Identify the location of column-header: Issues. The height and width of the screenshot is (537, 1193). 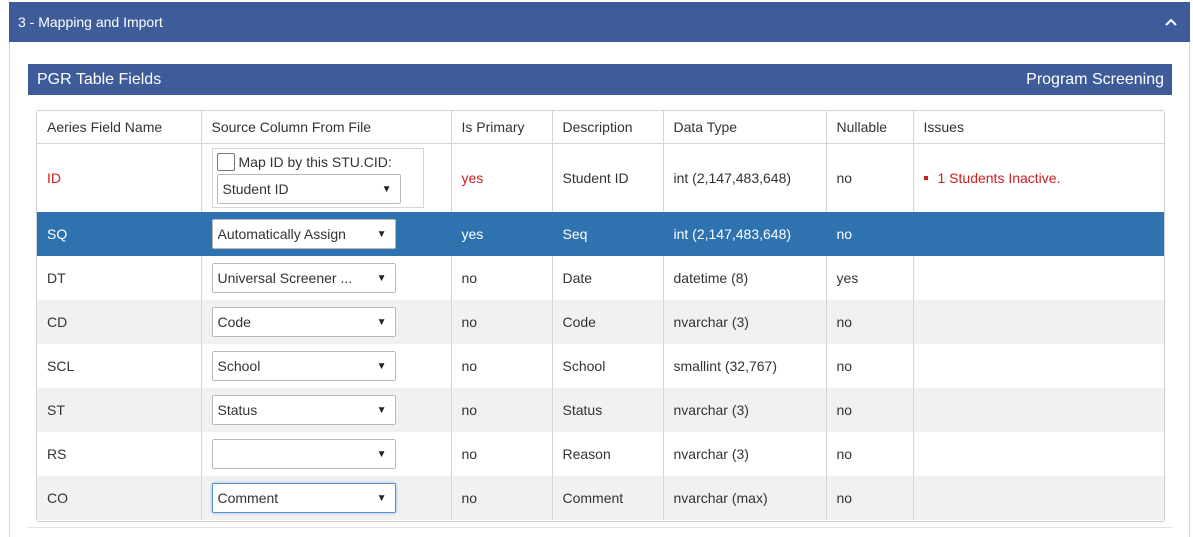
(1038, 127).